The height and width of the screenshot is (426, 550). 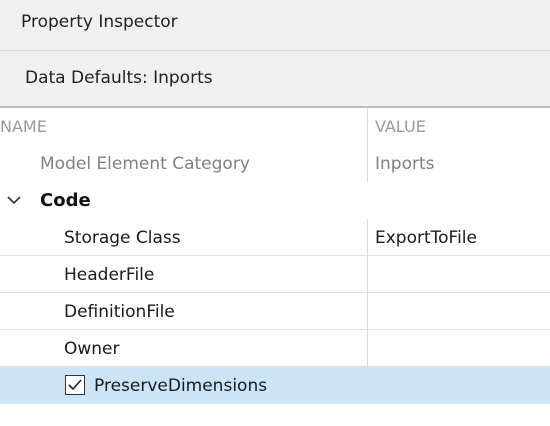 I want to click on property-value-cell: ExportToFile, so click(x=459, y=237).